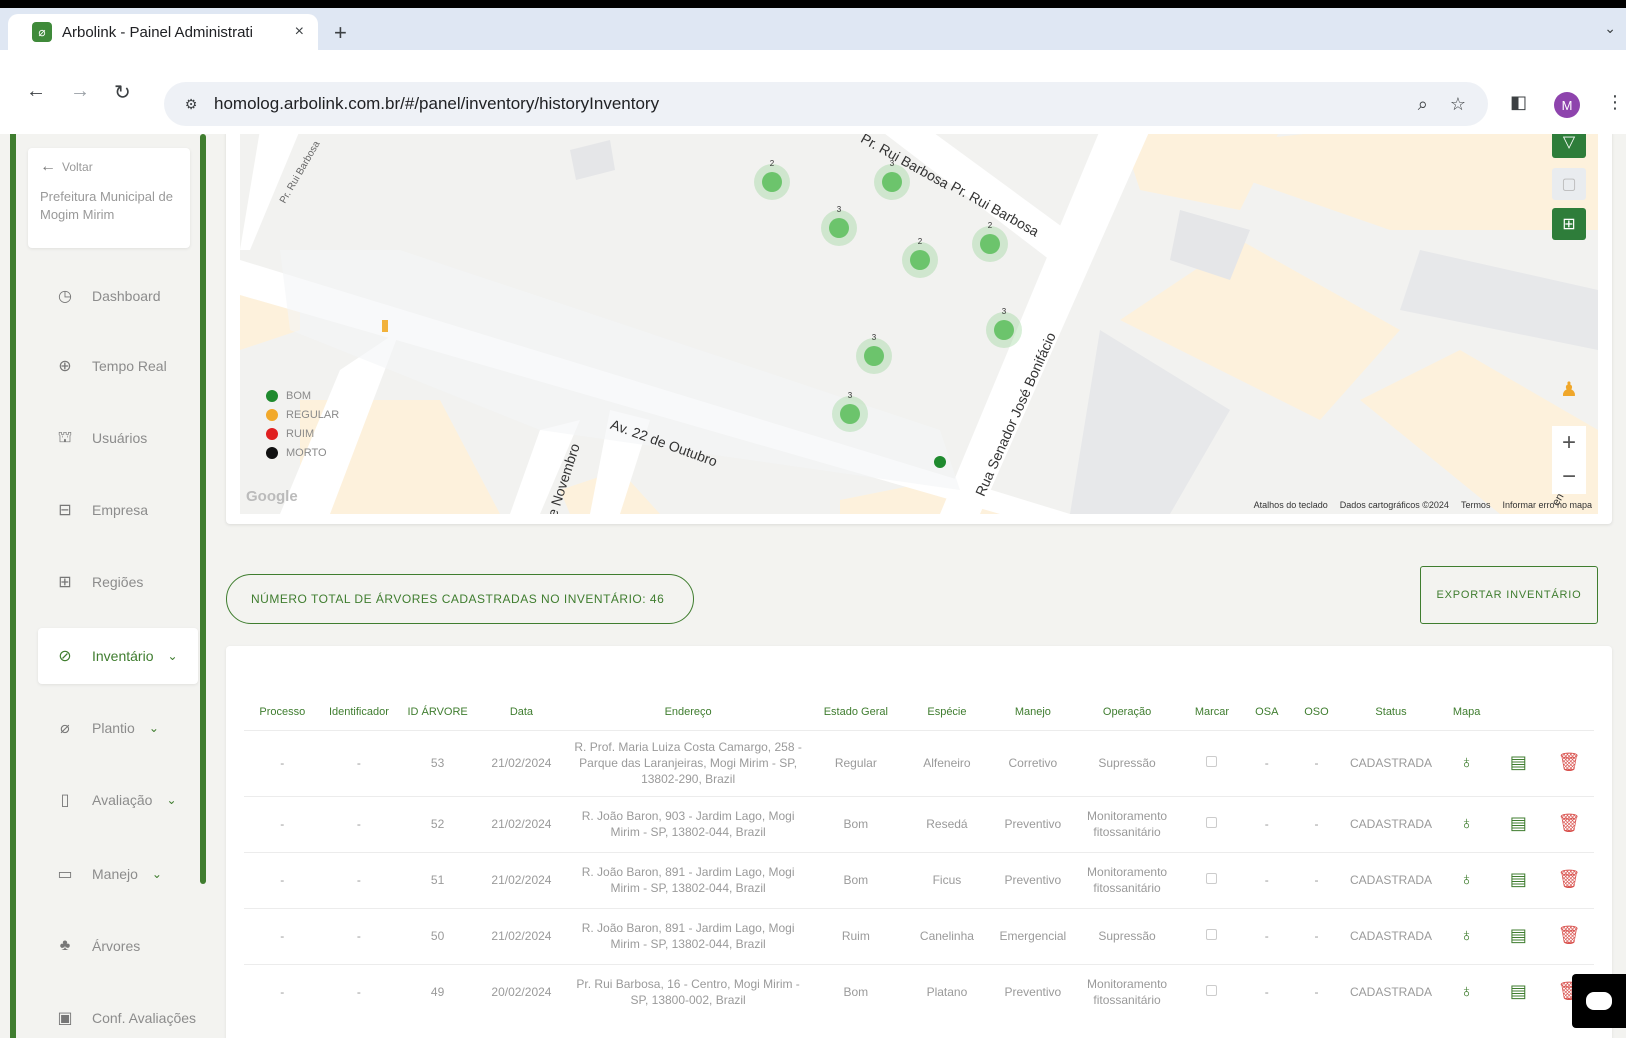 The height and width of the screenshot is (1038, 1626). Describe the element at coordinates (191, 104) in the screenshot. I see `site-settings-icon: ⚙` at that location.